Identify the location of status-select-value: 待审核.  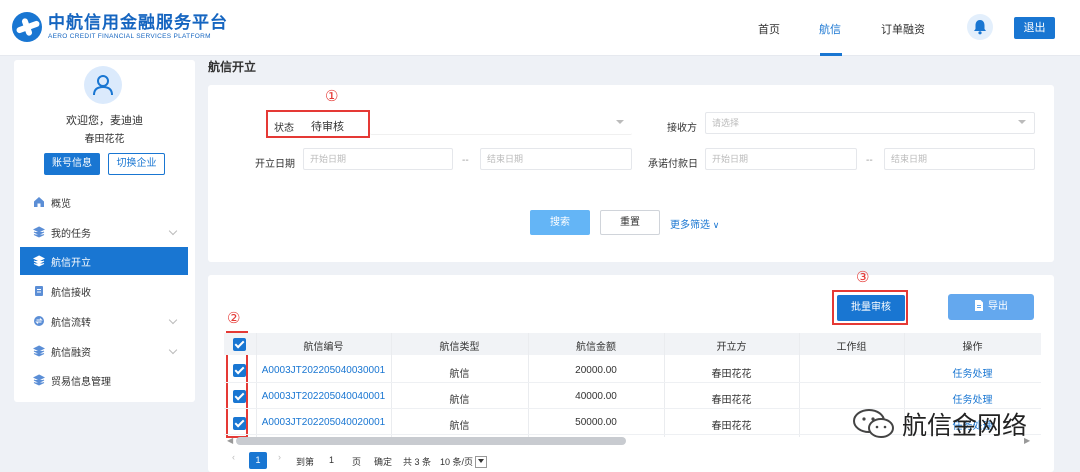
(327, 126).